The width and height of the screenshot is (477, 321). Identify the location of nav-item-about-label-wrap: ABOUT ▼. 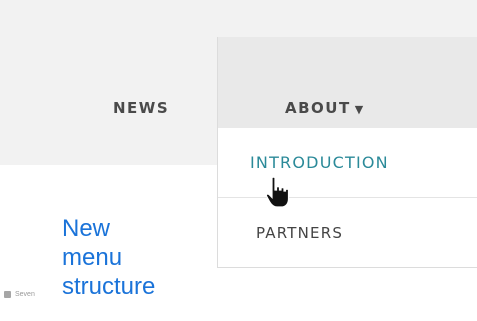
(325, 108).